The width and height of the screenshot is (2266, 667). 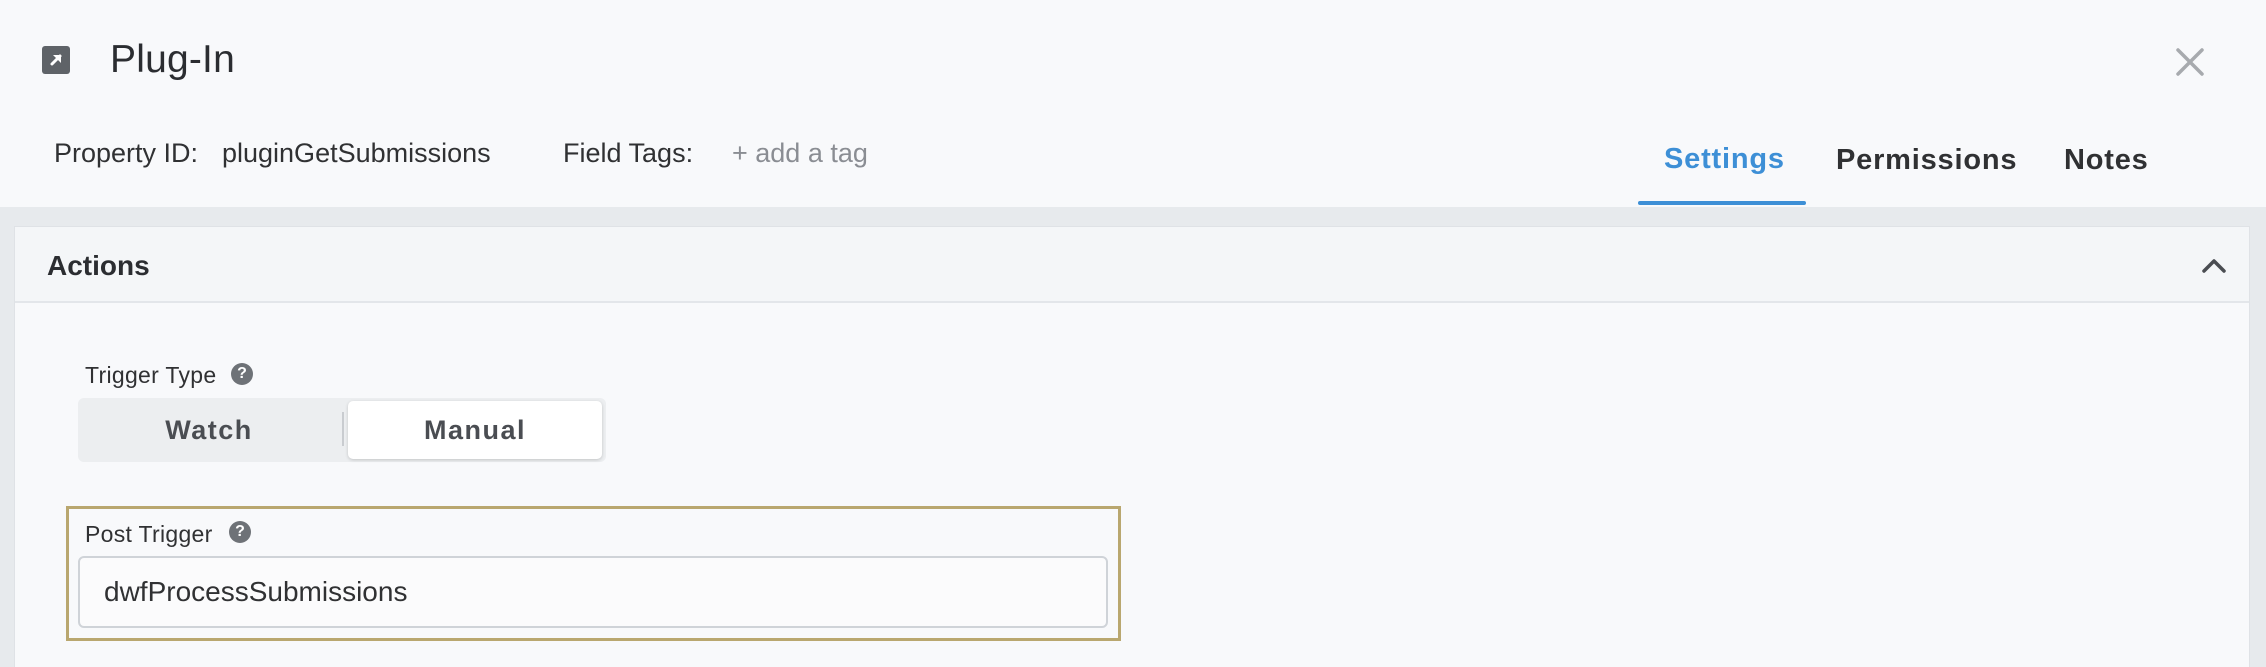 I want to click on add-tag-link: + add a tag, so click(x=800, y=153).